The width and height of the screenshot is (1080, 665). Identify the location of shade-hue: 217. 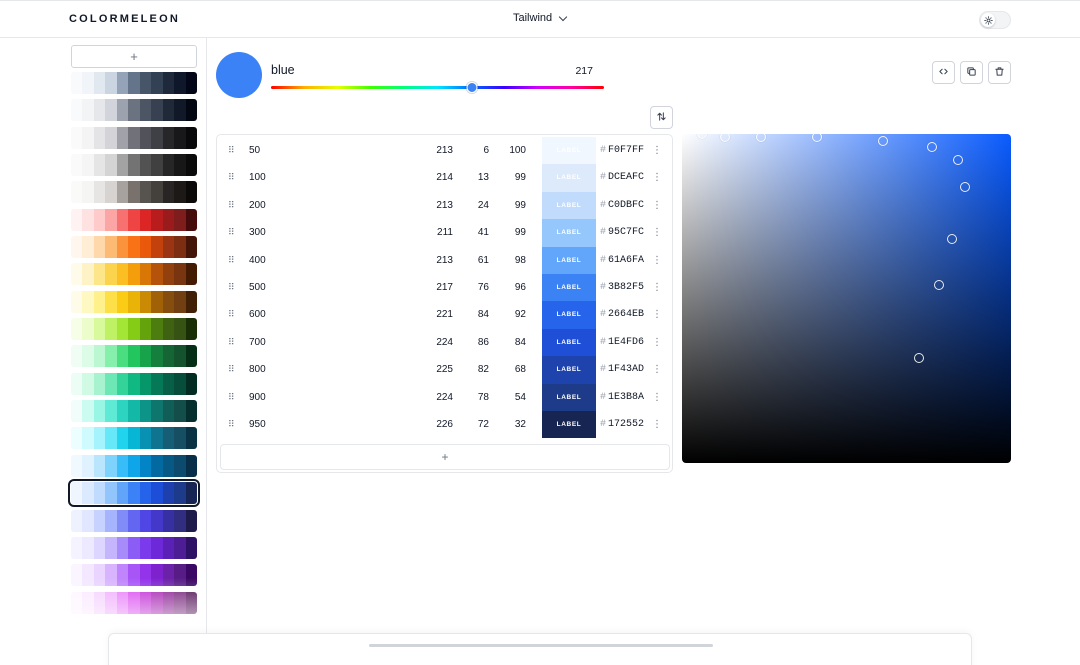
(440, 287).